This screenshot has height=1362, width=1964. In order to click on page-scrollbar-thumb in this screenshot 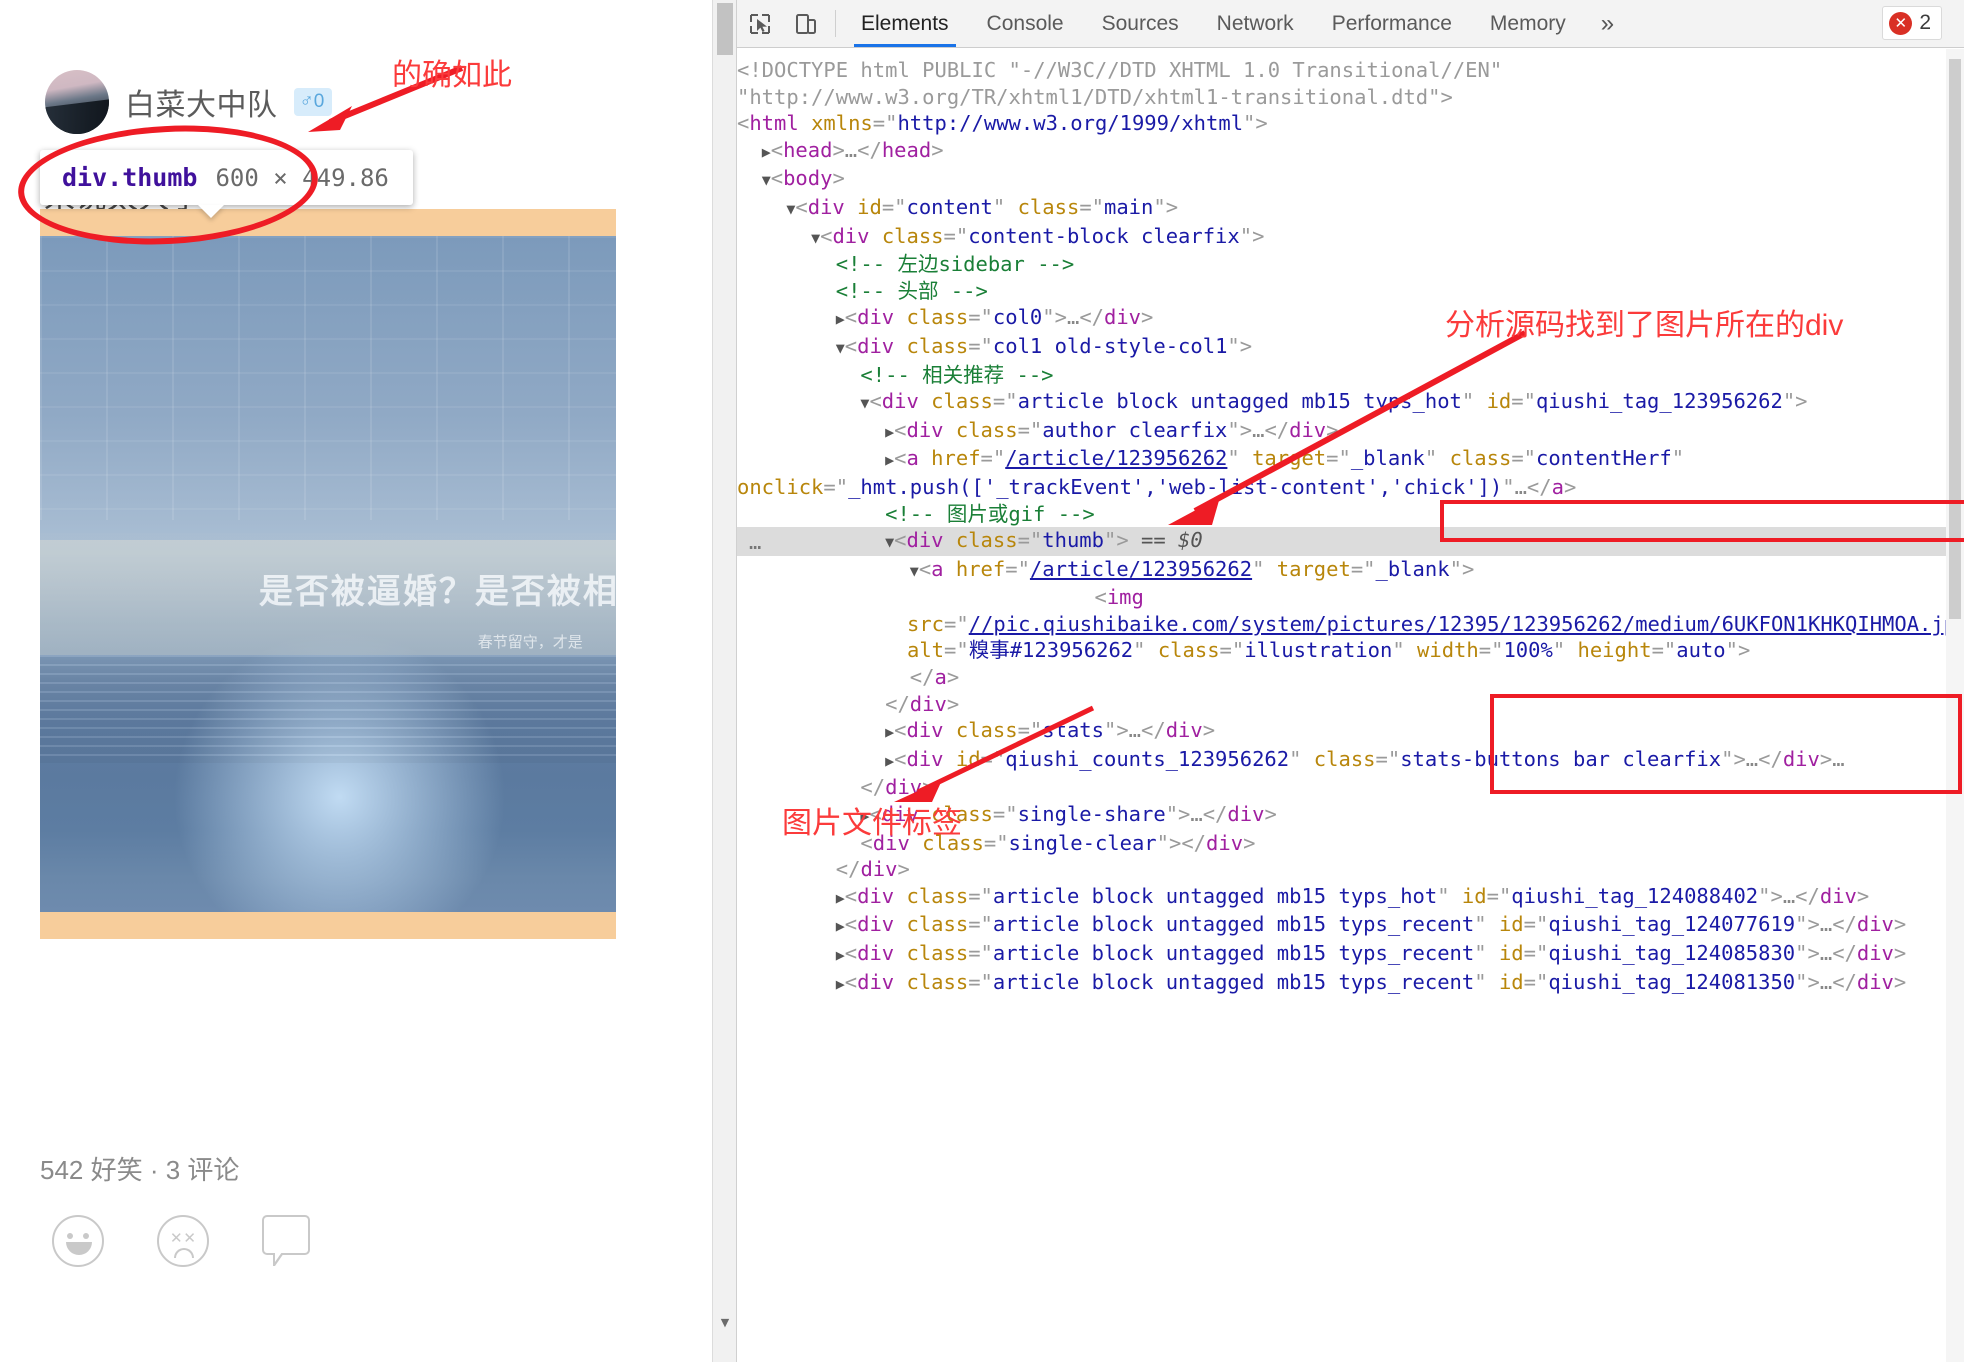, I will do `click(725, 29)`.